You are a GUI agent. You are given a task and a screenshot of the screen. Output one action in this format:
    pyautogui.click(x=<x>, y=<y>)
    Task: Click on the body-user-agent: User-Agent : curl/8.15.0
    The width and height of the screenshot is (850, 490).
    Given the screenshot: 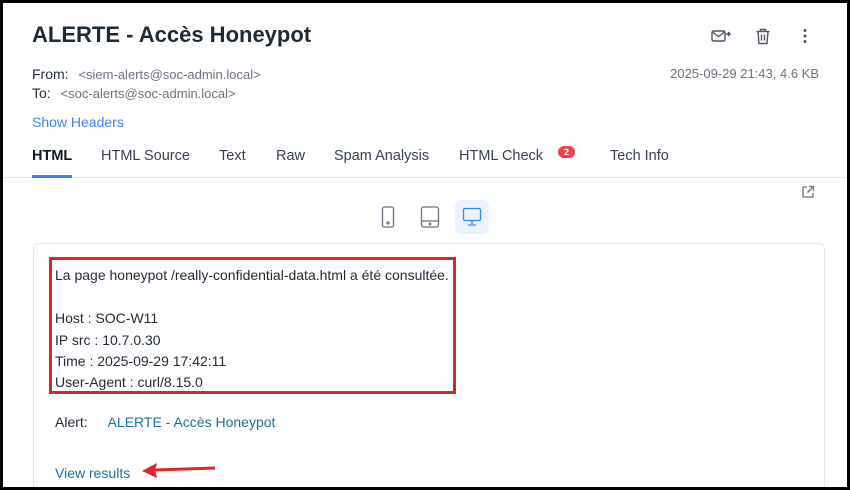 What is the action you would take?
    pyautogui.click(x=129, y=382)
    